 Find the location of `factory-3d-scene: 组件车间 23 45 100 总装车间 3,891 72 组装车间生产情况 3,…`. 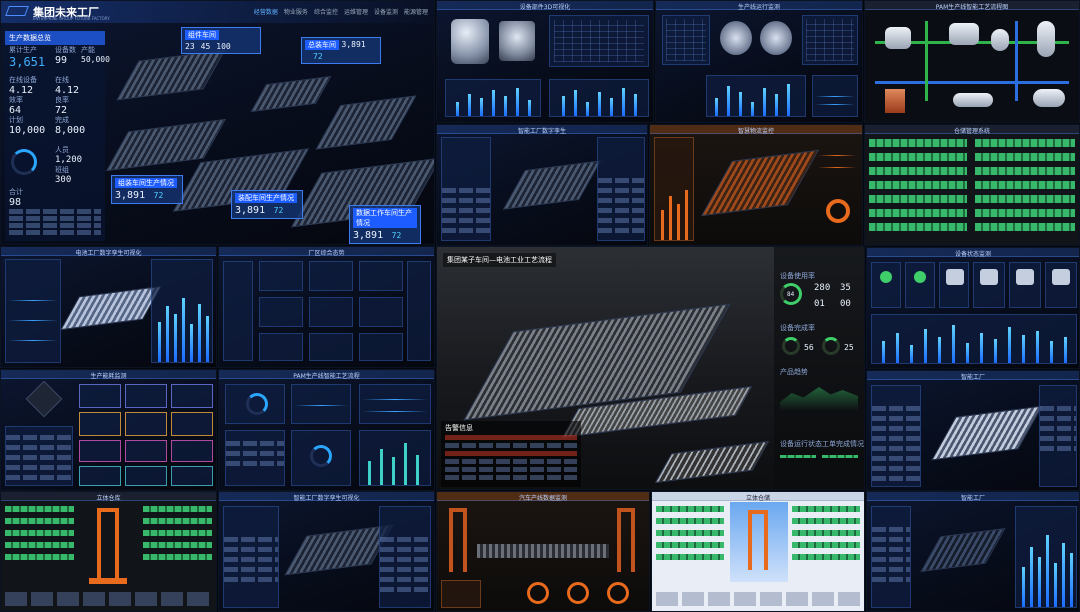

factory-3d-scene: 组件车间 23 45 100 总装车间 3,891 72 组装车间生产情况 3,… is located at coordinates (269, 134).